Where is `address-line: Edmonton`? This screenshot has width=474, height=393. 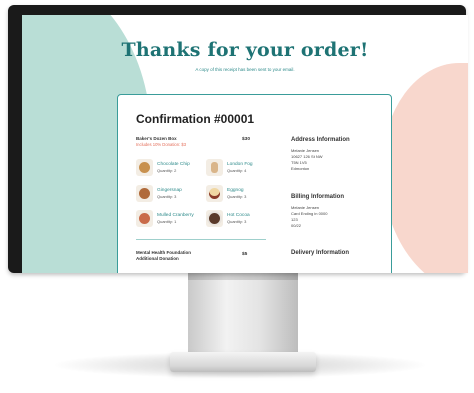 address-line: Edmonton is located at coordinates (300, 168).